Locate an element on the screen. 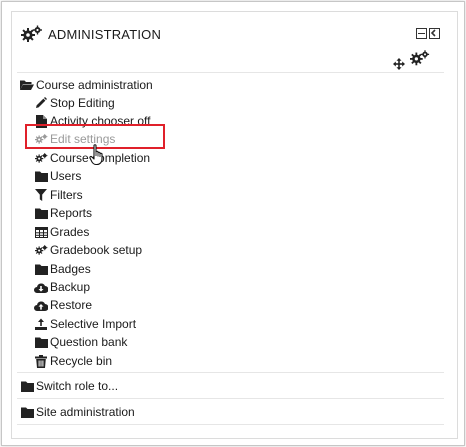 The image size is (466, 447). nav-question-bank: Question bank is located at coordinates (80, 342).